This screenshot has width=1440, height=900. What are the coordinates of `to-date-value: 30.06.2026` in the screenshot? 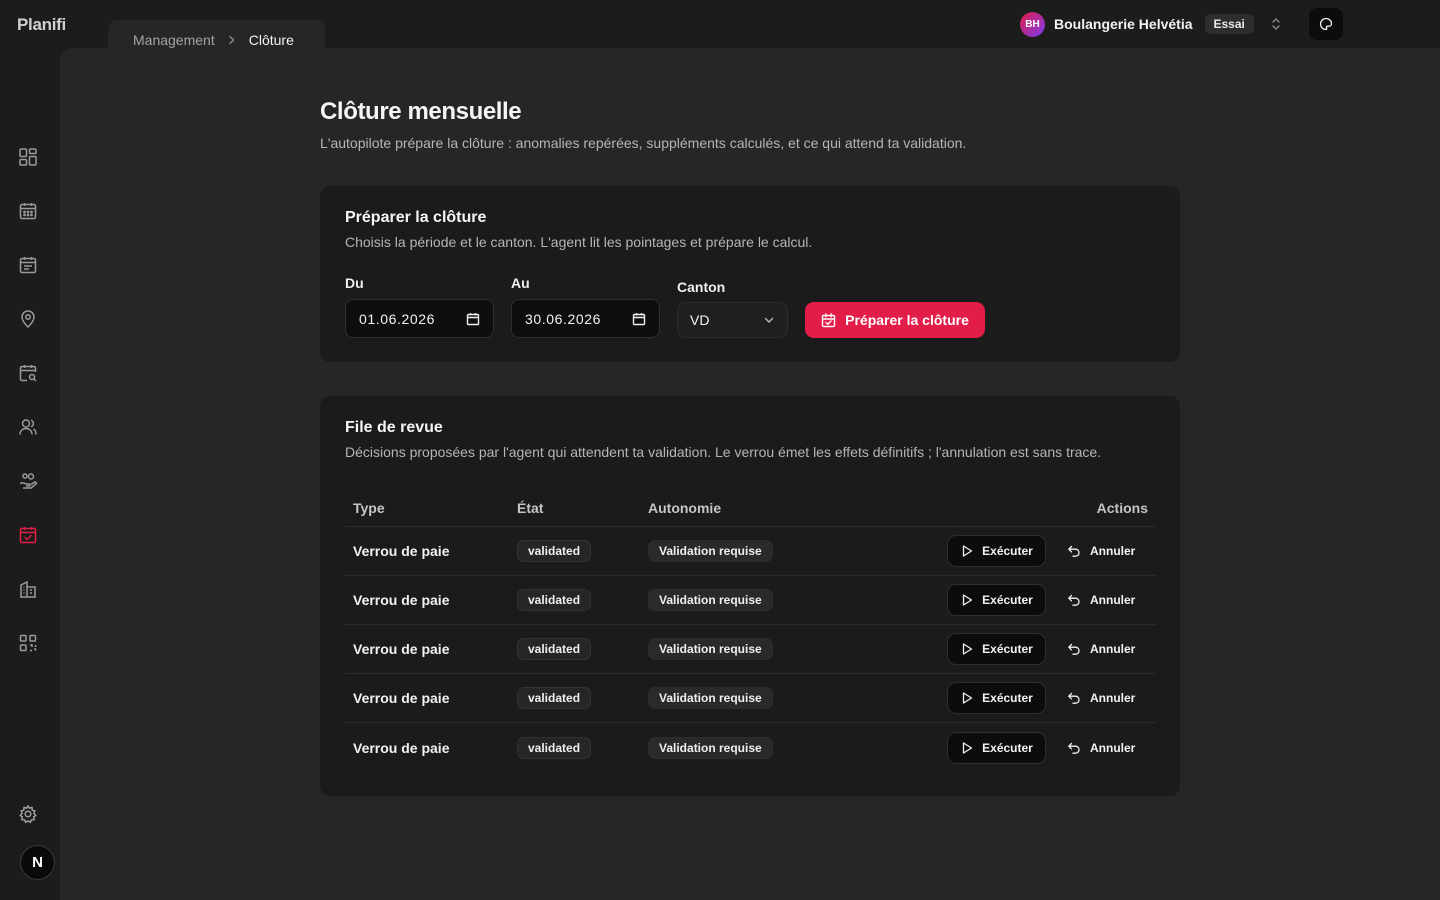 It's located at (563, 318).